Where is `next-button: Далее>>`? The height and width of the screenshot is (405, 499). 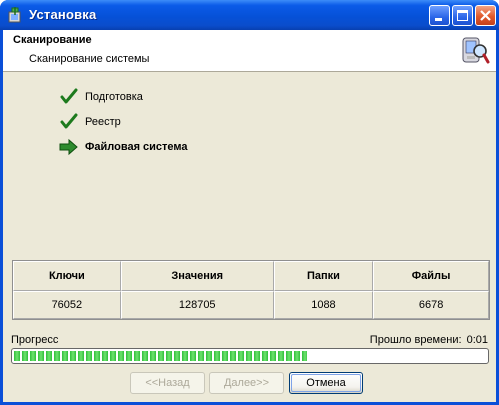 next-button: Далее>> is located at coordinates (246, 383).